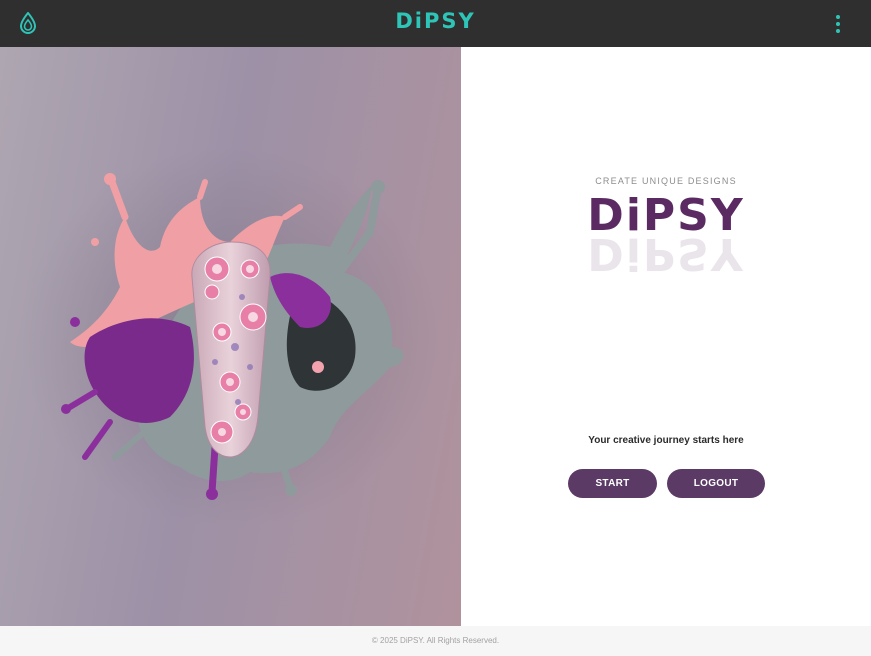 This screenshot has height=656, width=871. What do you see at coordinates (666, 215) in the screenshot?
I see `brand-logo: DiPSY` at bounding box center [666, 215].